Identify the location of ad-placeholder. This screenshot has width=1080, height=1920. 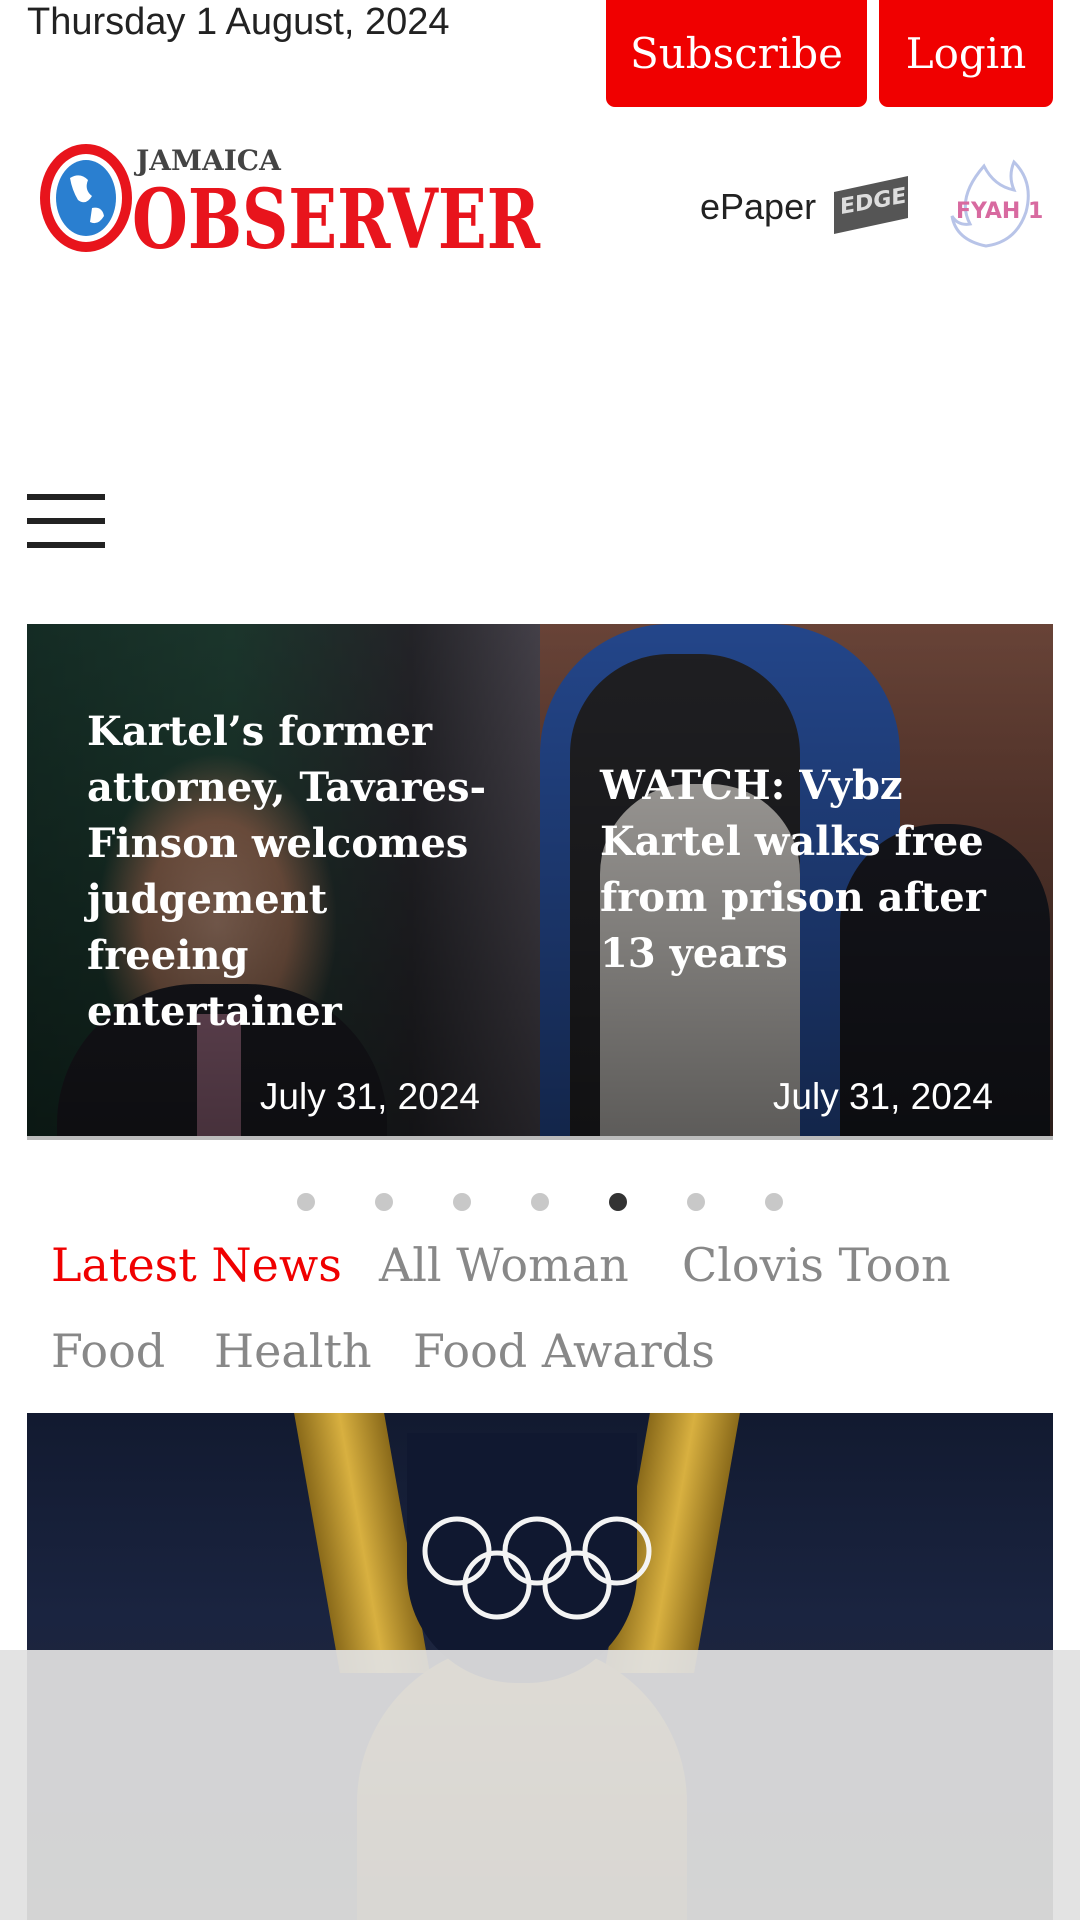
(540, 1785).